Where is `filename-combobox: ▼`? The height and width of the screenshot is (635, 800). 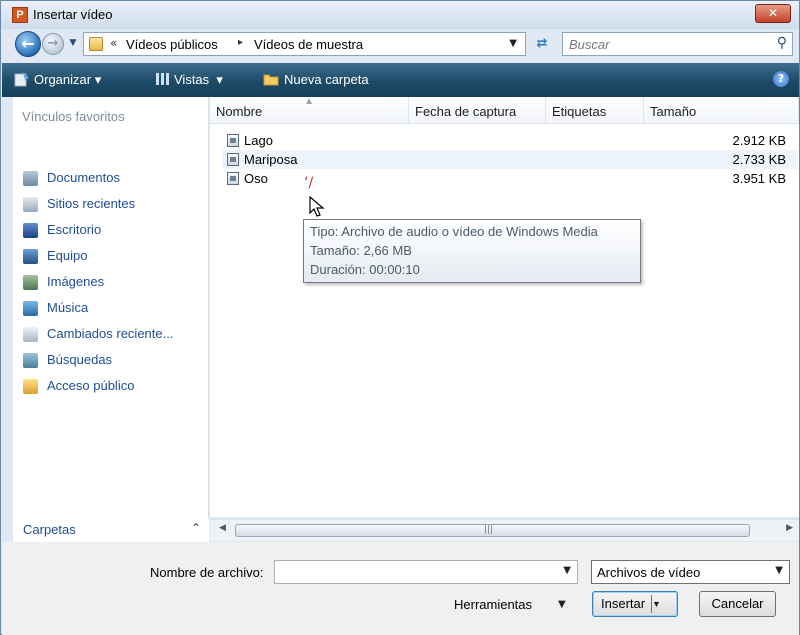
filename-combobox: ▼ is located at coordinates (426, 572).